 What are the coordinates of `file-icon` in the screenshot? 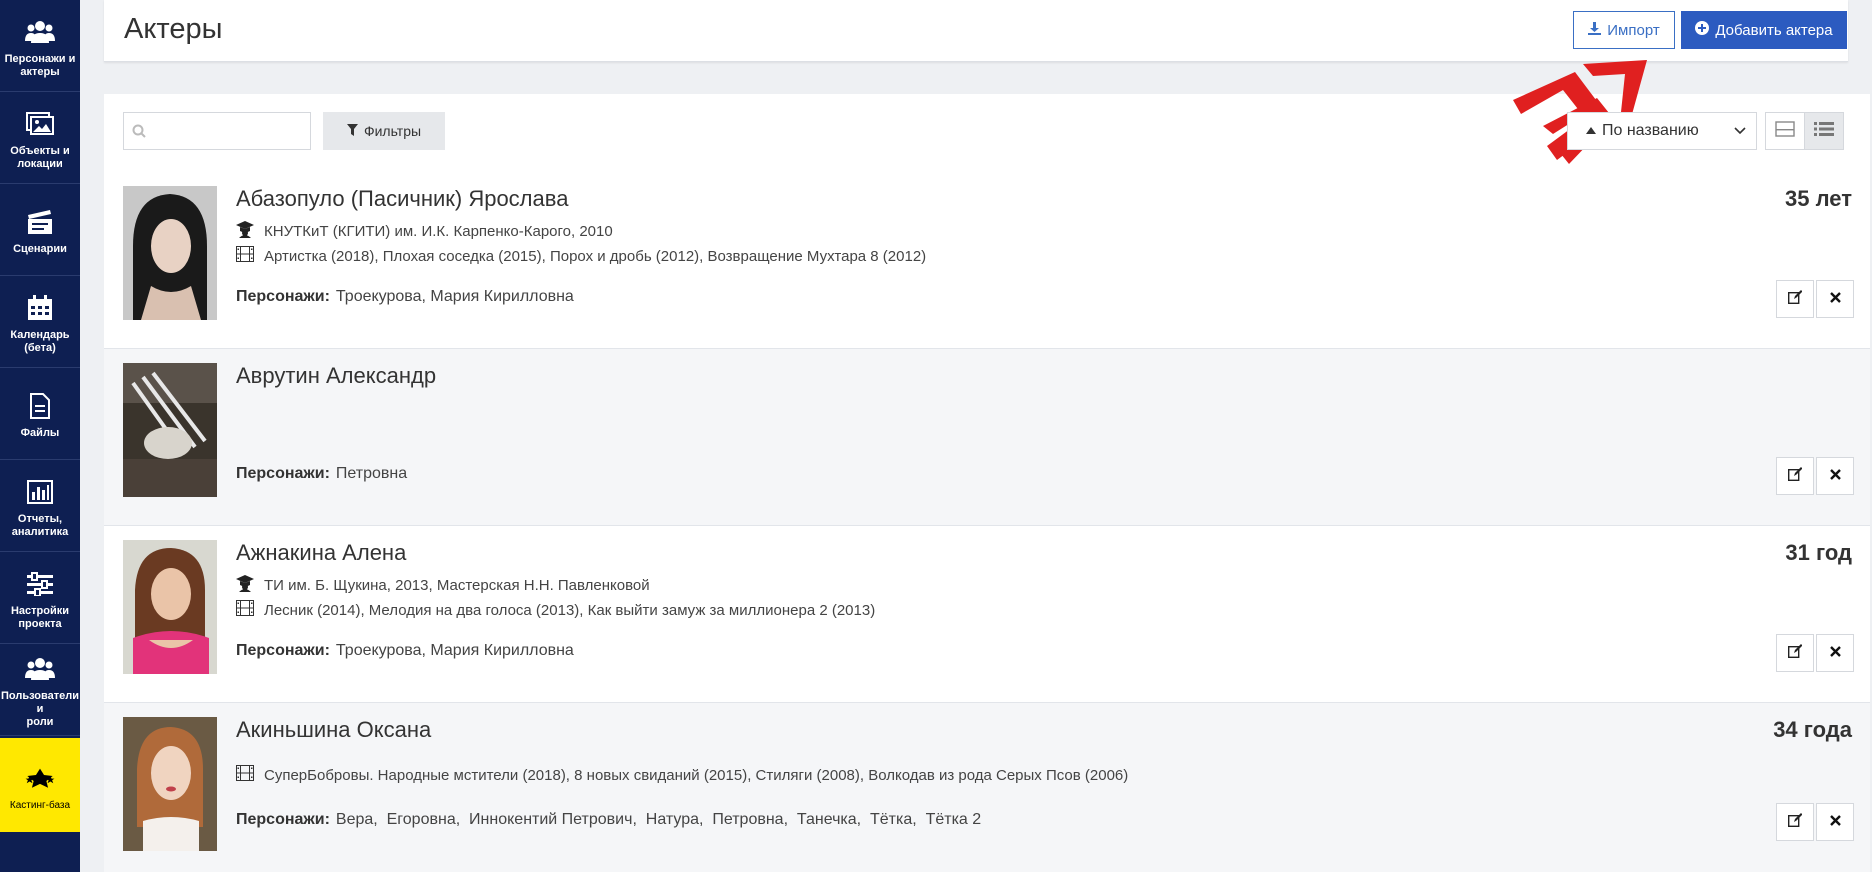 It's located at (40, 406).